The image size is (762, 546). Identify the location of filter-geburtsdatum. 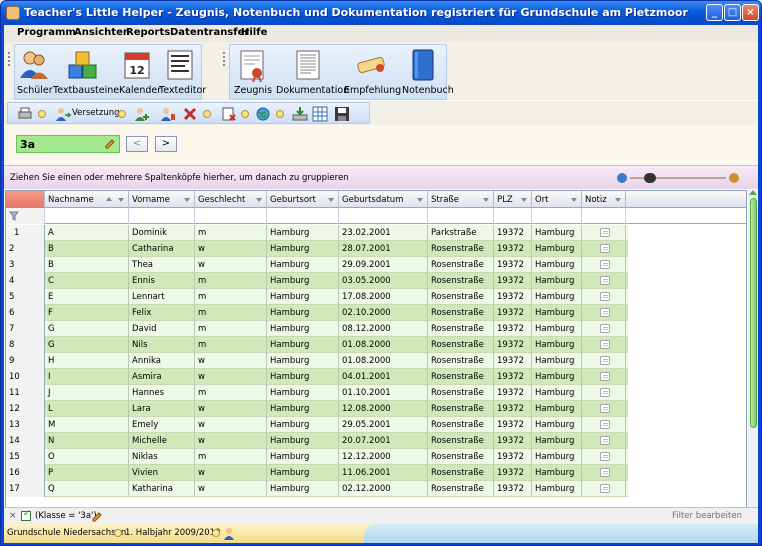
(383, 216).